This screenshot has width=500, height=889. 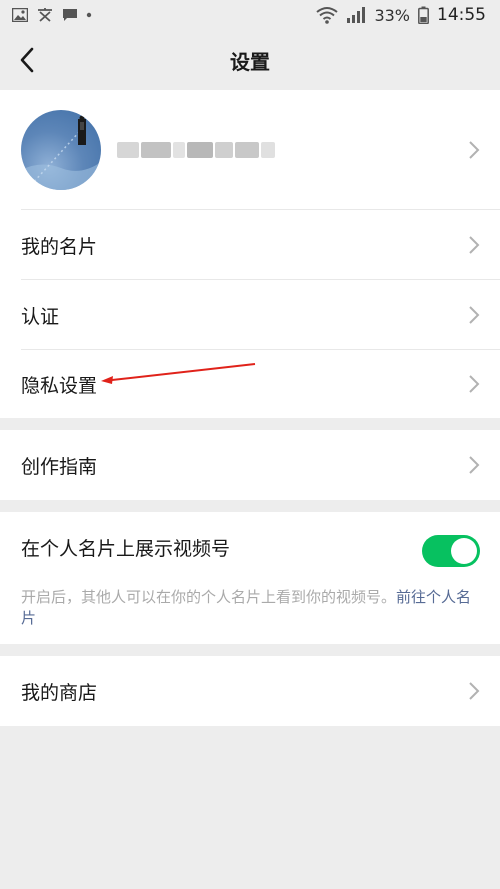 What do you see at coordinates (250, 315) in the screenshot?
I see `verification-row: 认证` at bounding box center [250, 315].